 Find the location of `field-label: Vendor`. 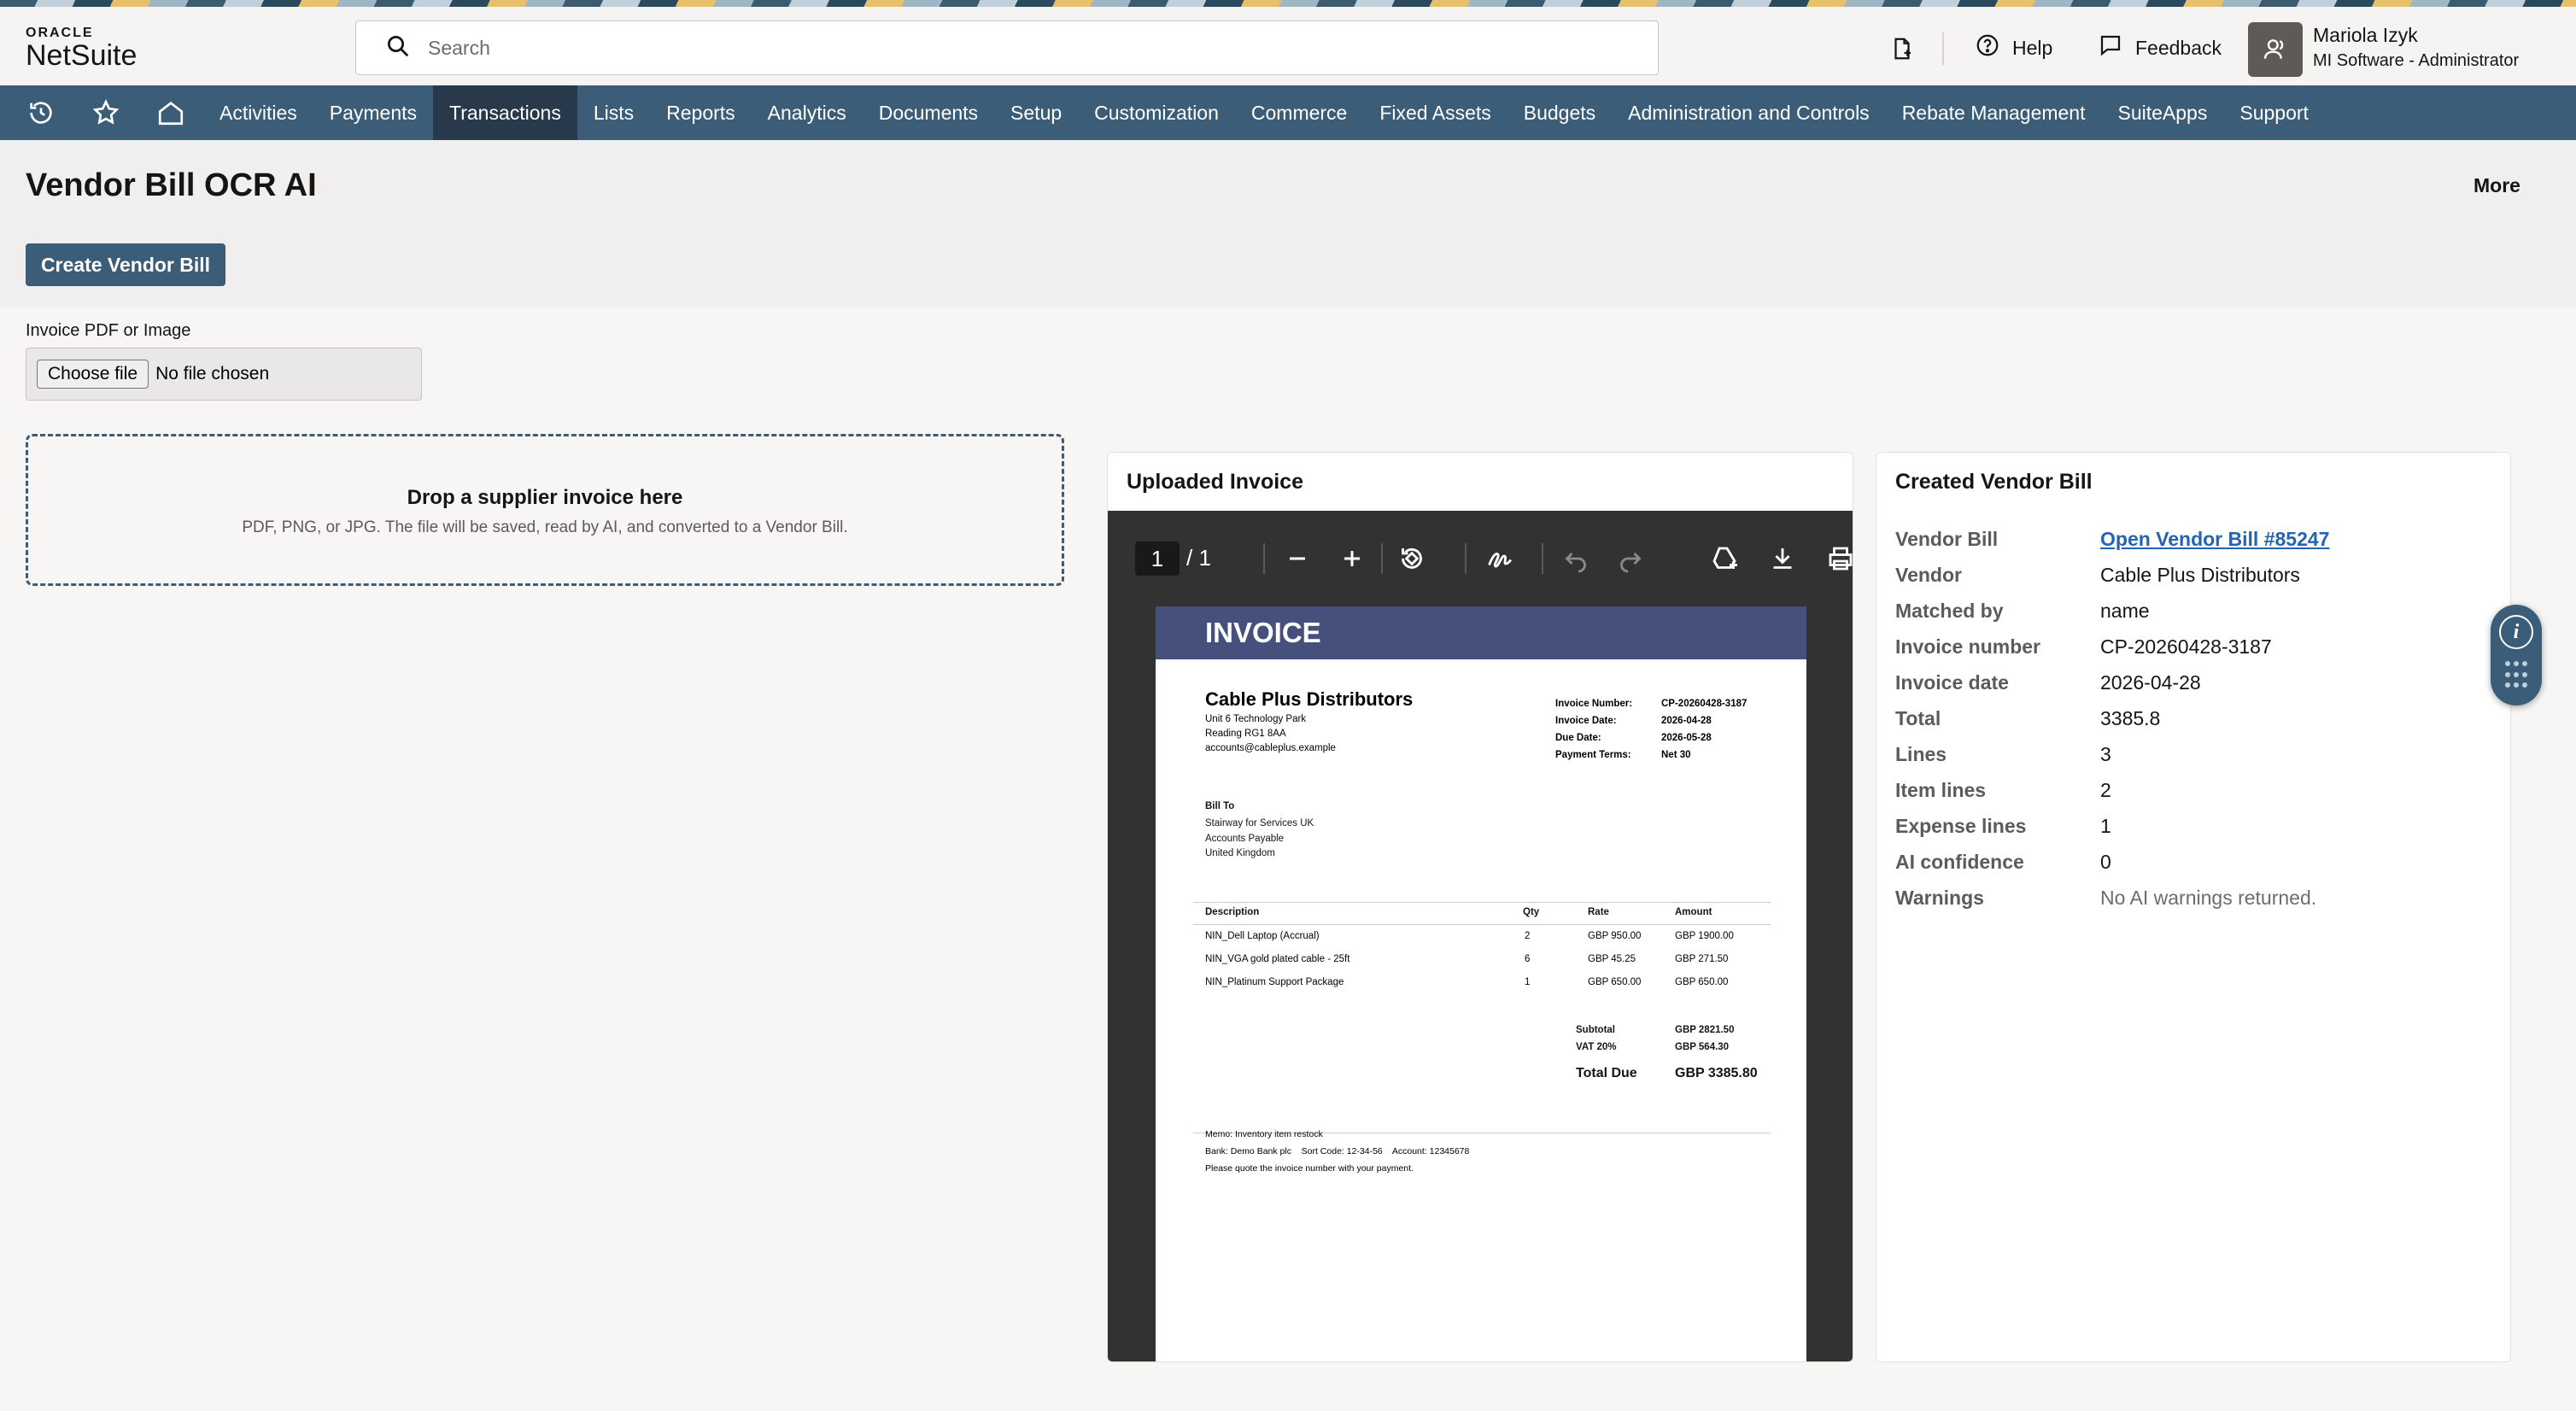

field-label: Vendor is located at coordinates (1928, 575).